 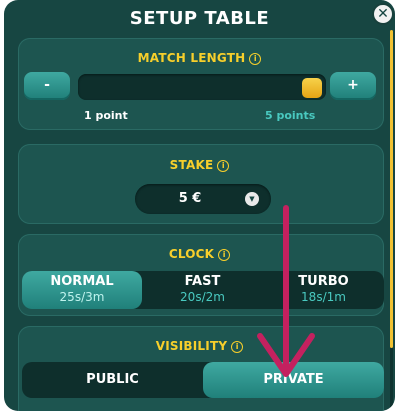 What do you see at coordinates (286, 291) in the screenshot?
I see `annotation-arrow-icon` at bounding box center [286, 291].